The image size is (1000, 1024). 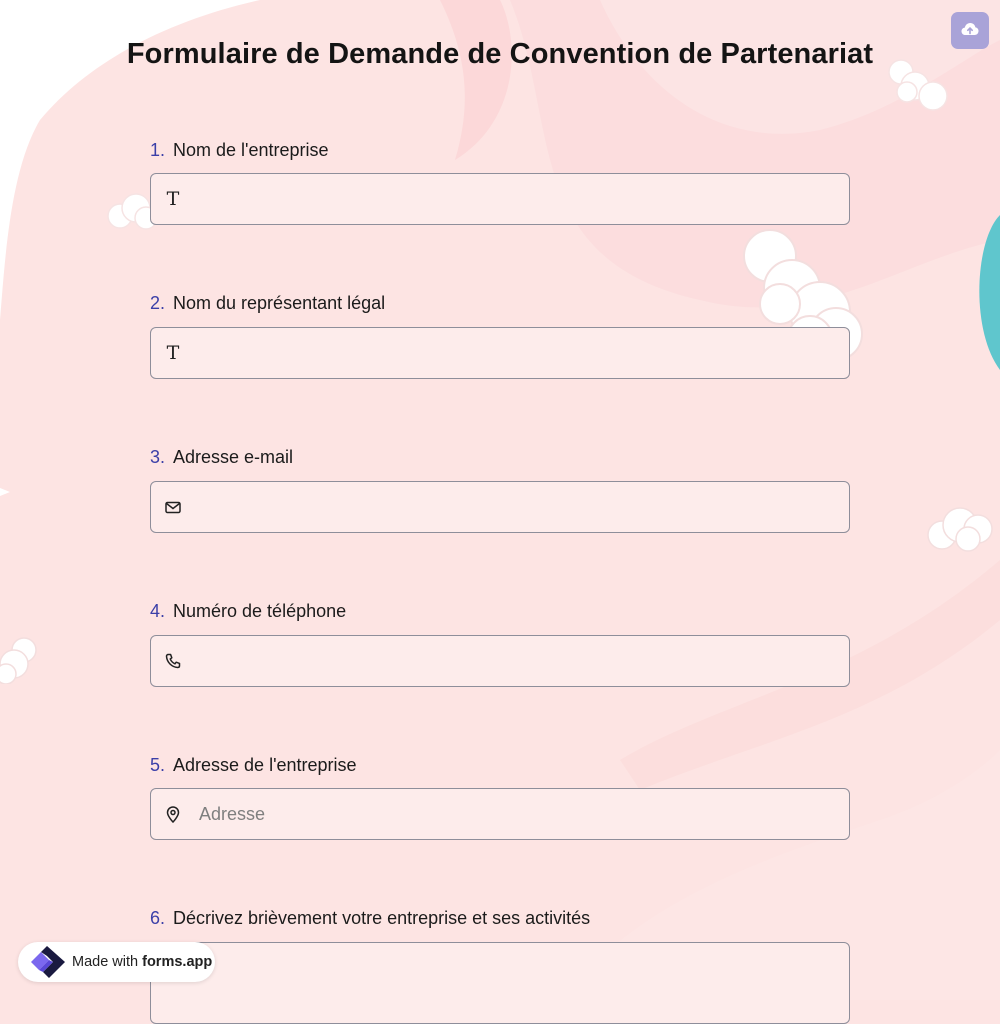 I want to click on email-field, so click(x=500, y=507).